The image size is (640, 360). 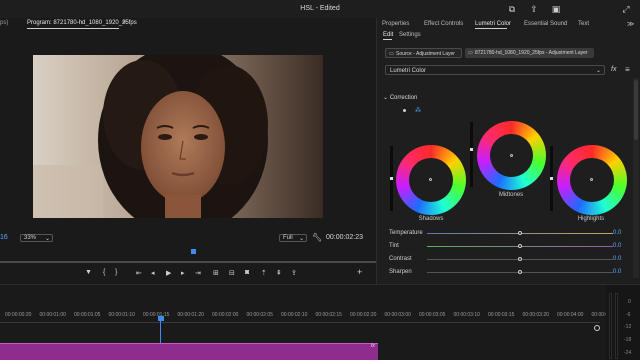 I want to click on window-title: HSL - Edited, so click(x=320, y=8).